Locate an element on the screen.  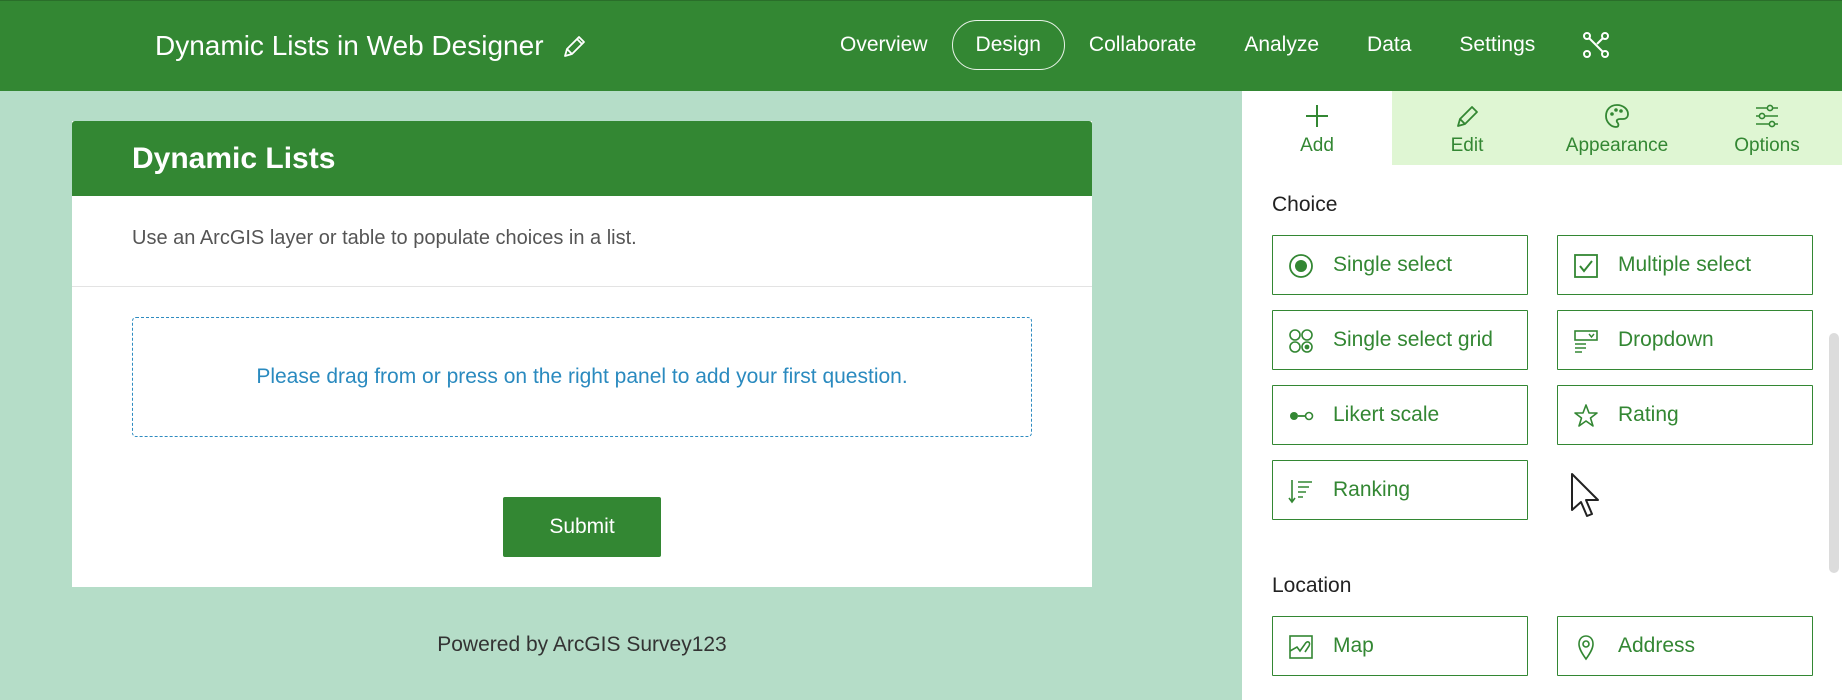
powered-by-footer: Powered by ArcGIS Survey123 is located at coordinates (582, 644).